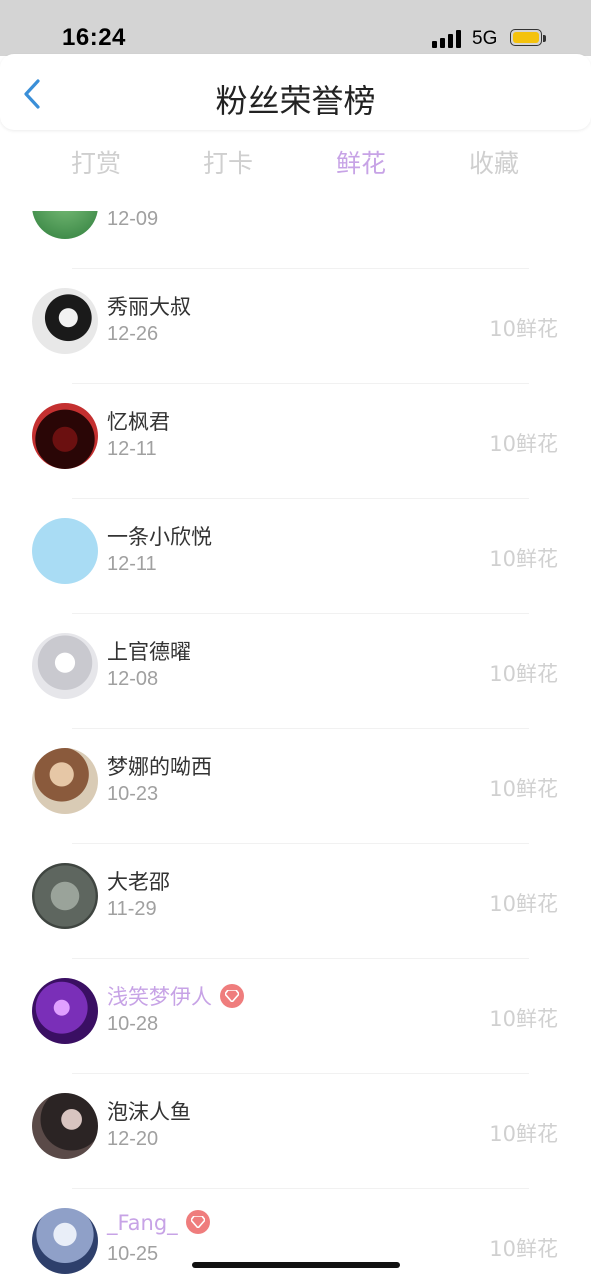  Describe the element at coordinates (295, 671) in the screenshot. I see `list-item: 上官德曜 12-08 10鲜花` at that location.